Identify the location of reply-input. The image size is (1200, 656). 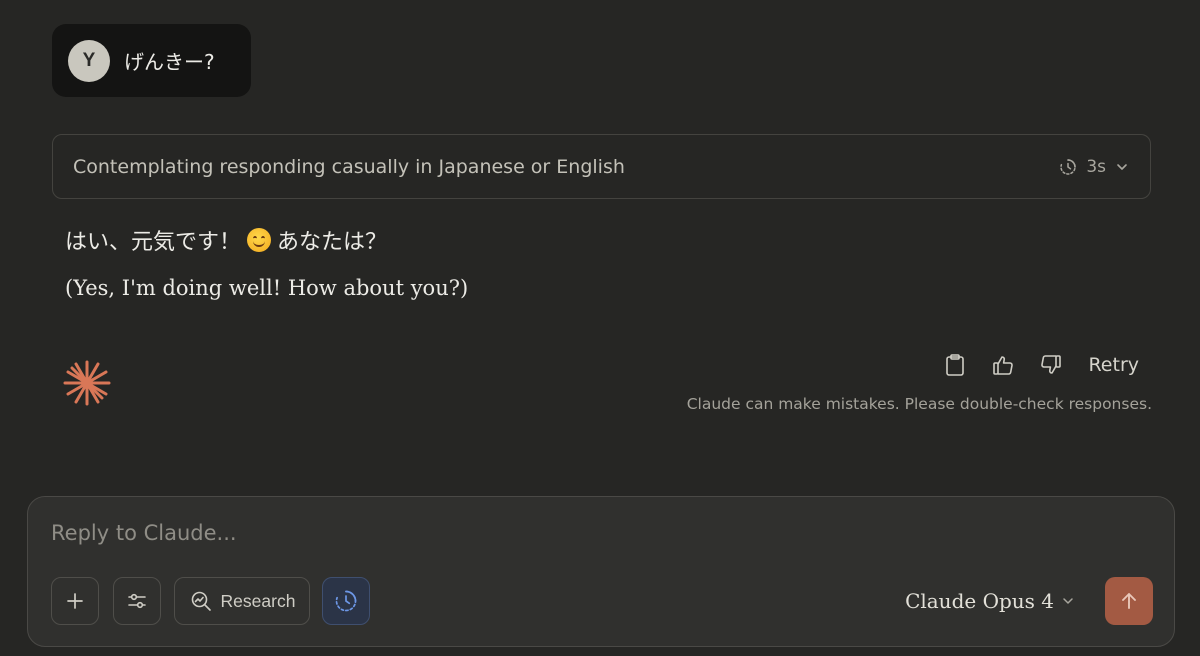
(596, 533).